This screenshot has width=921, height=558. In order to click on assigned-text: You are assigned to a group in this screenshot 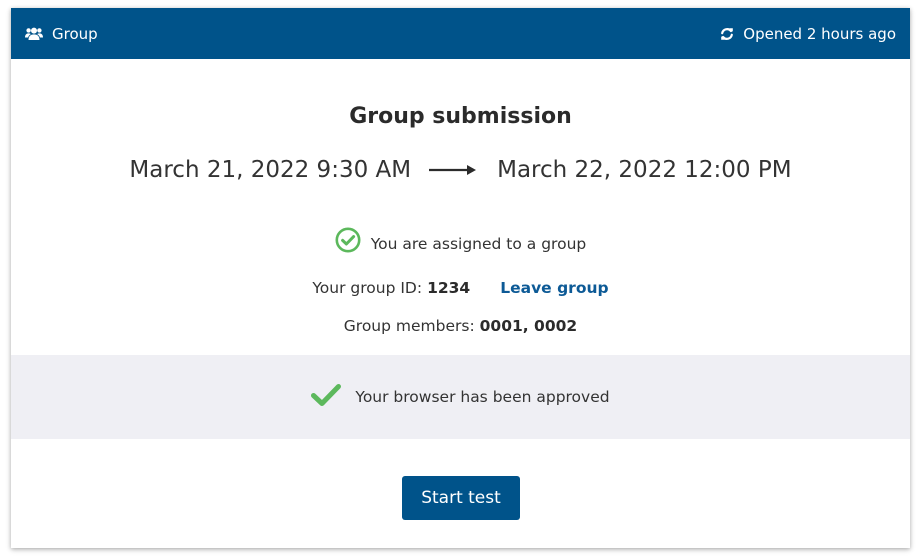, I will do `click(478, 244)`.